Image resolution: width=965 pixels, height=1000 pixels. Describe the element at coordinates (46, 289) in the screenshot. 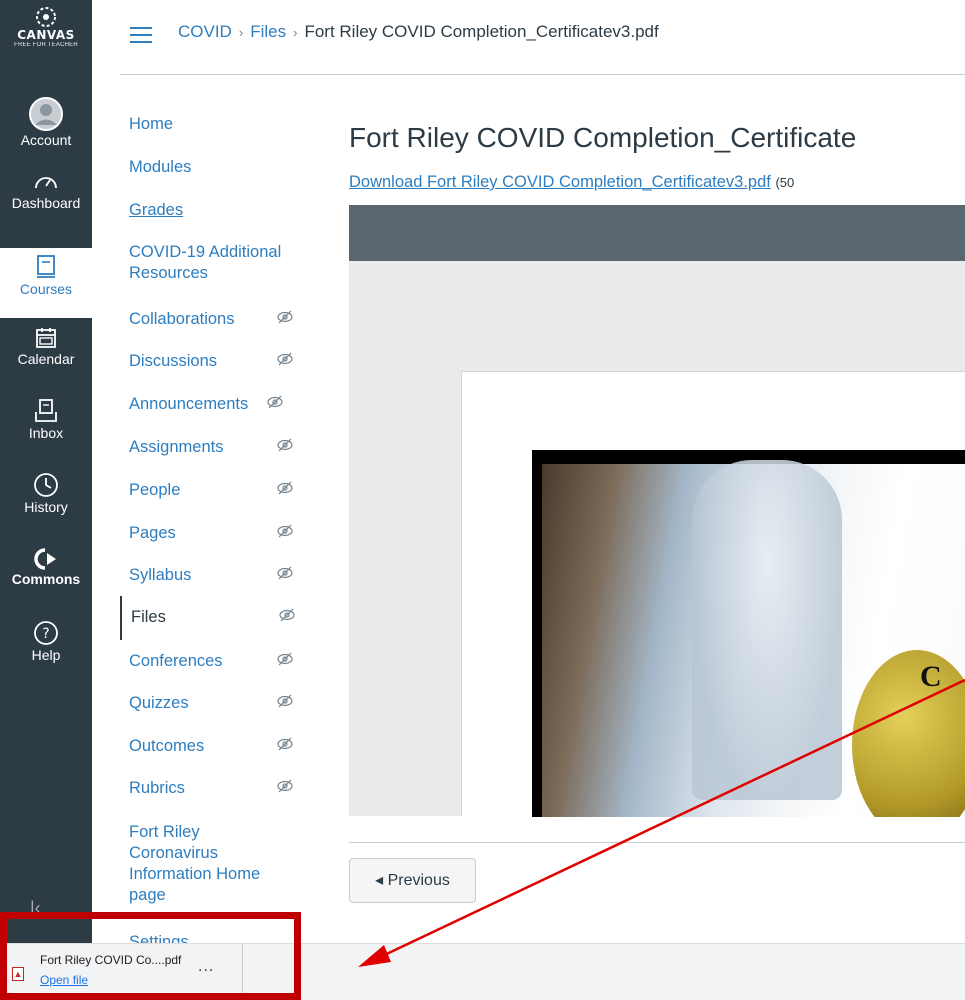

I see `nav-label: Courses` at that location.